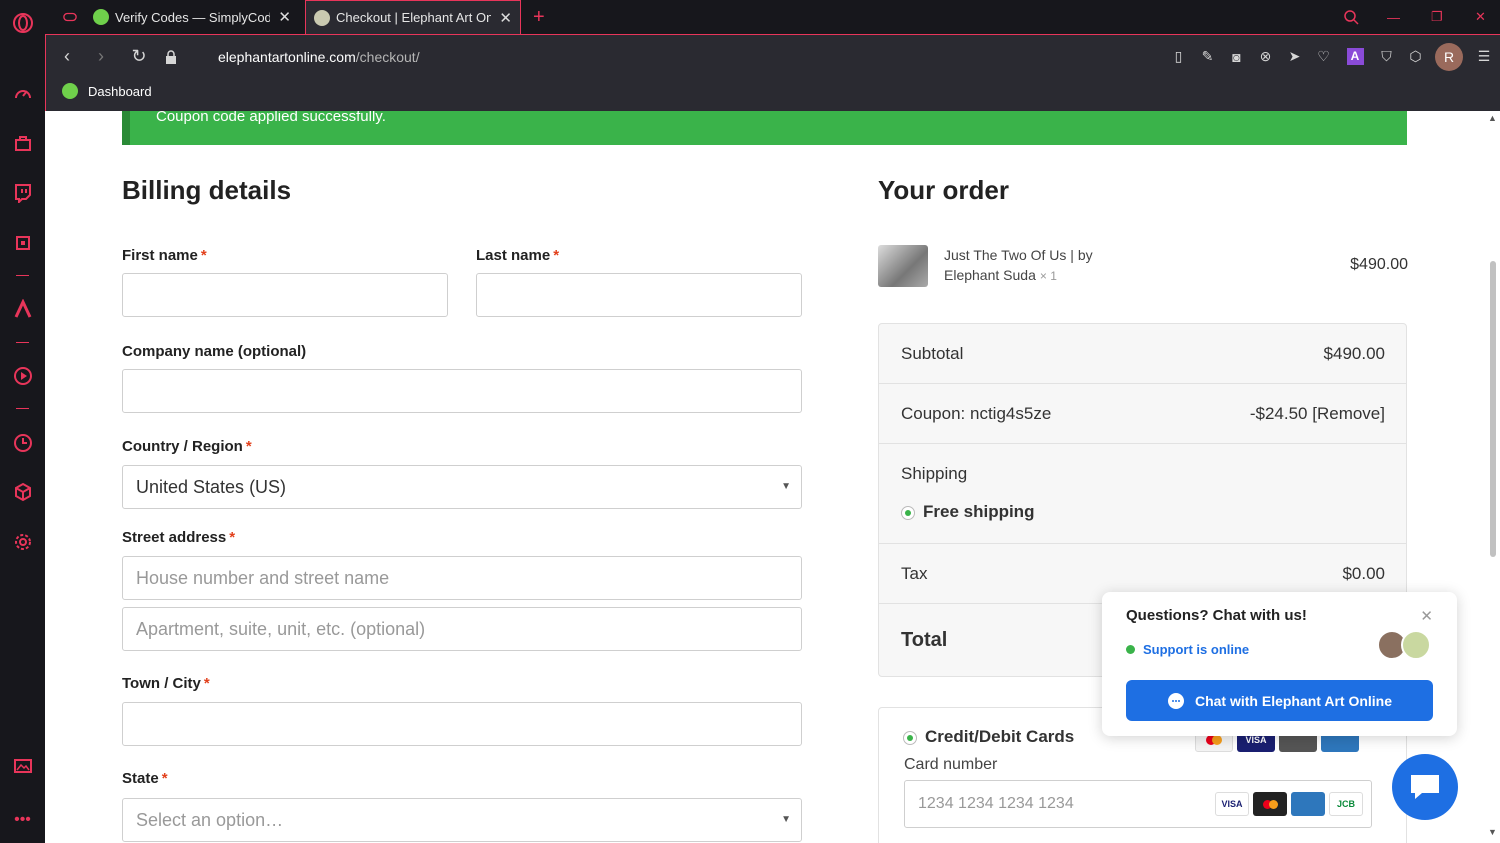  What do you see at coordinates (764, 128) in the screenshot?
I see `coupon-notice: Coupon code applied successfully.` at bounding box center [764, 128].